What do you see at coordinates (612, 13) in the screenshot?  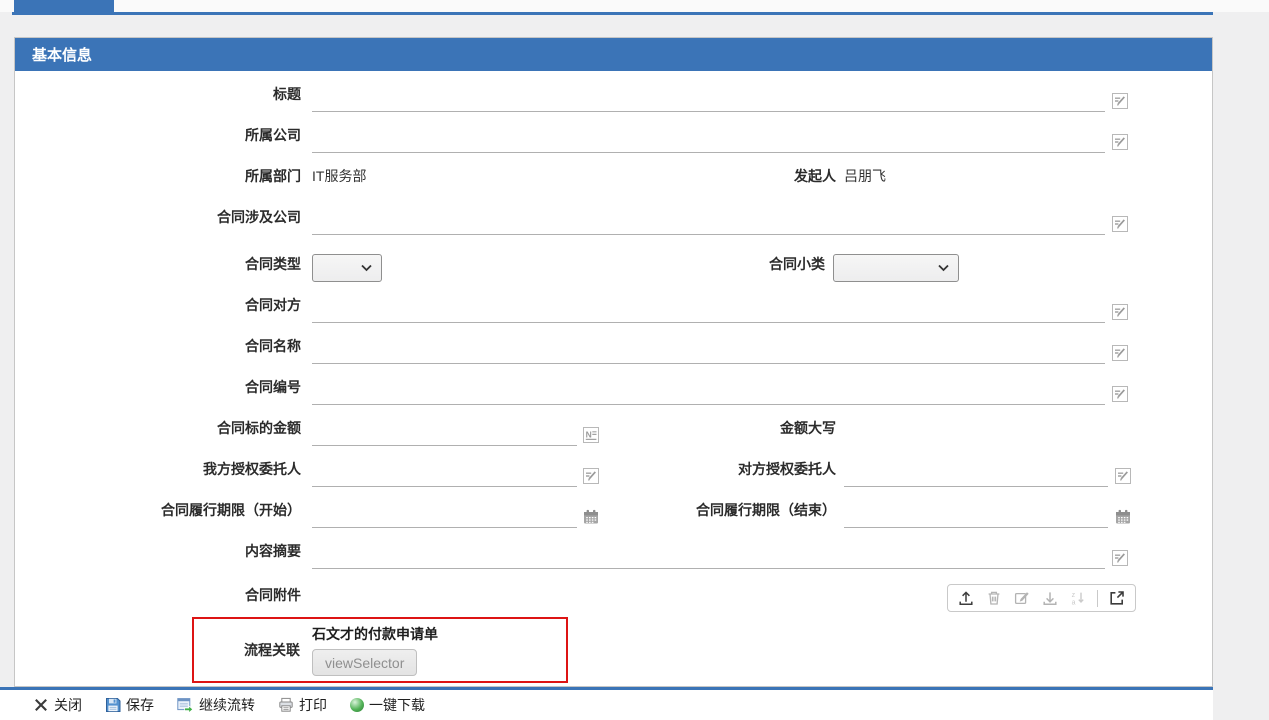 I see `tab-underline` at bounding box center [612, 13].